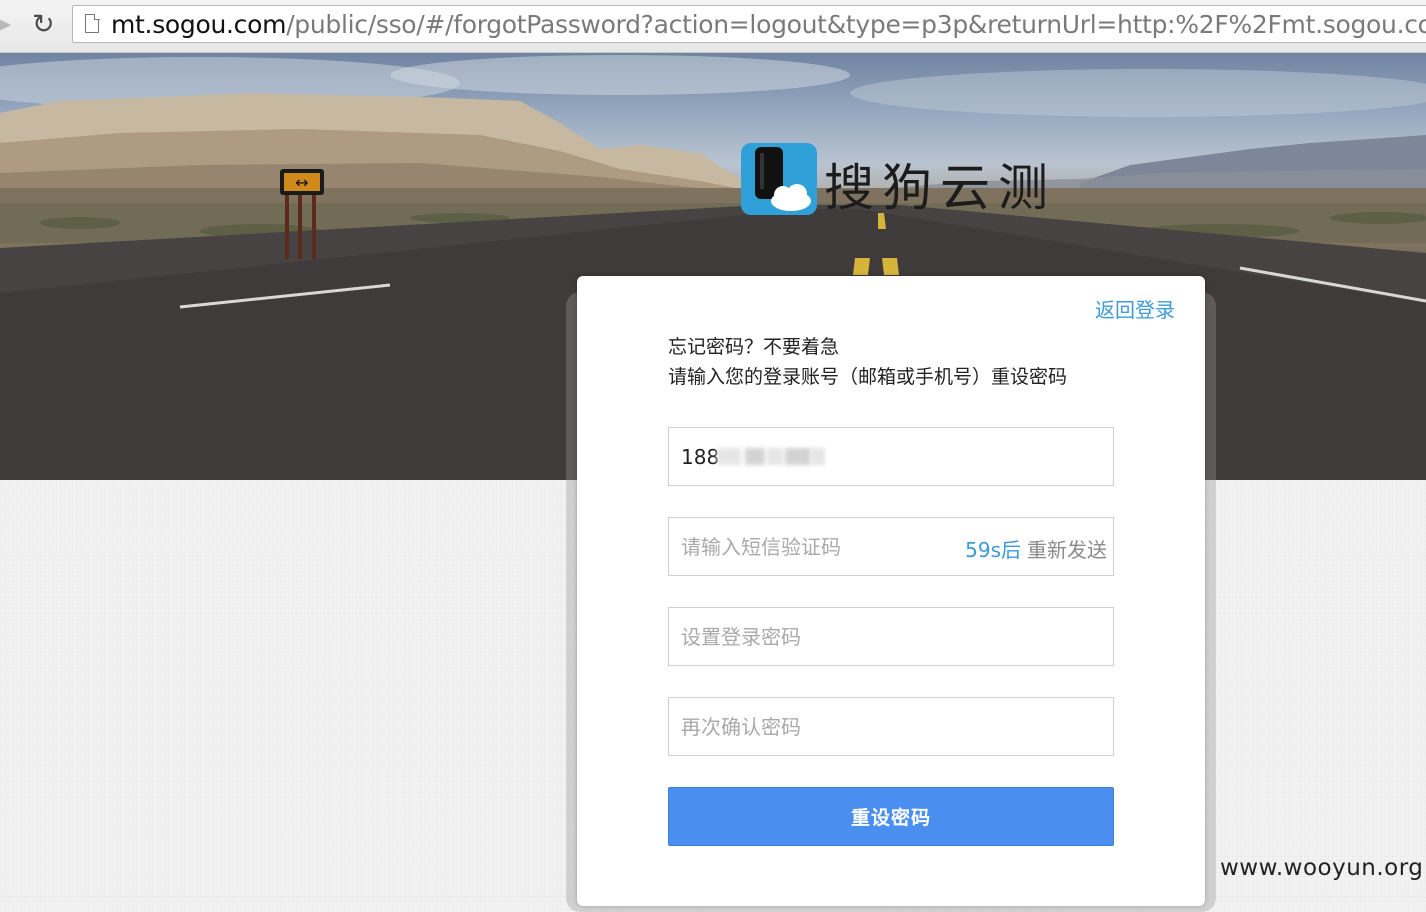  I want to click on watermark: www.wooyun.org, so click(1322, 868).